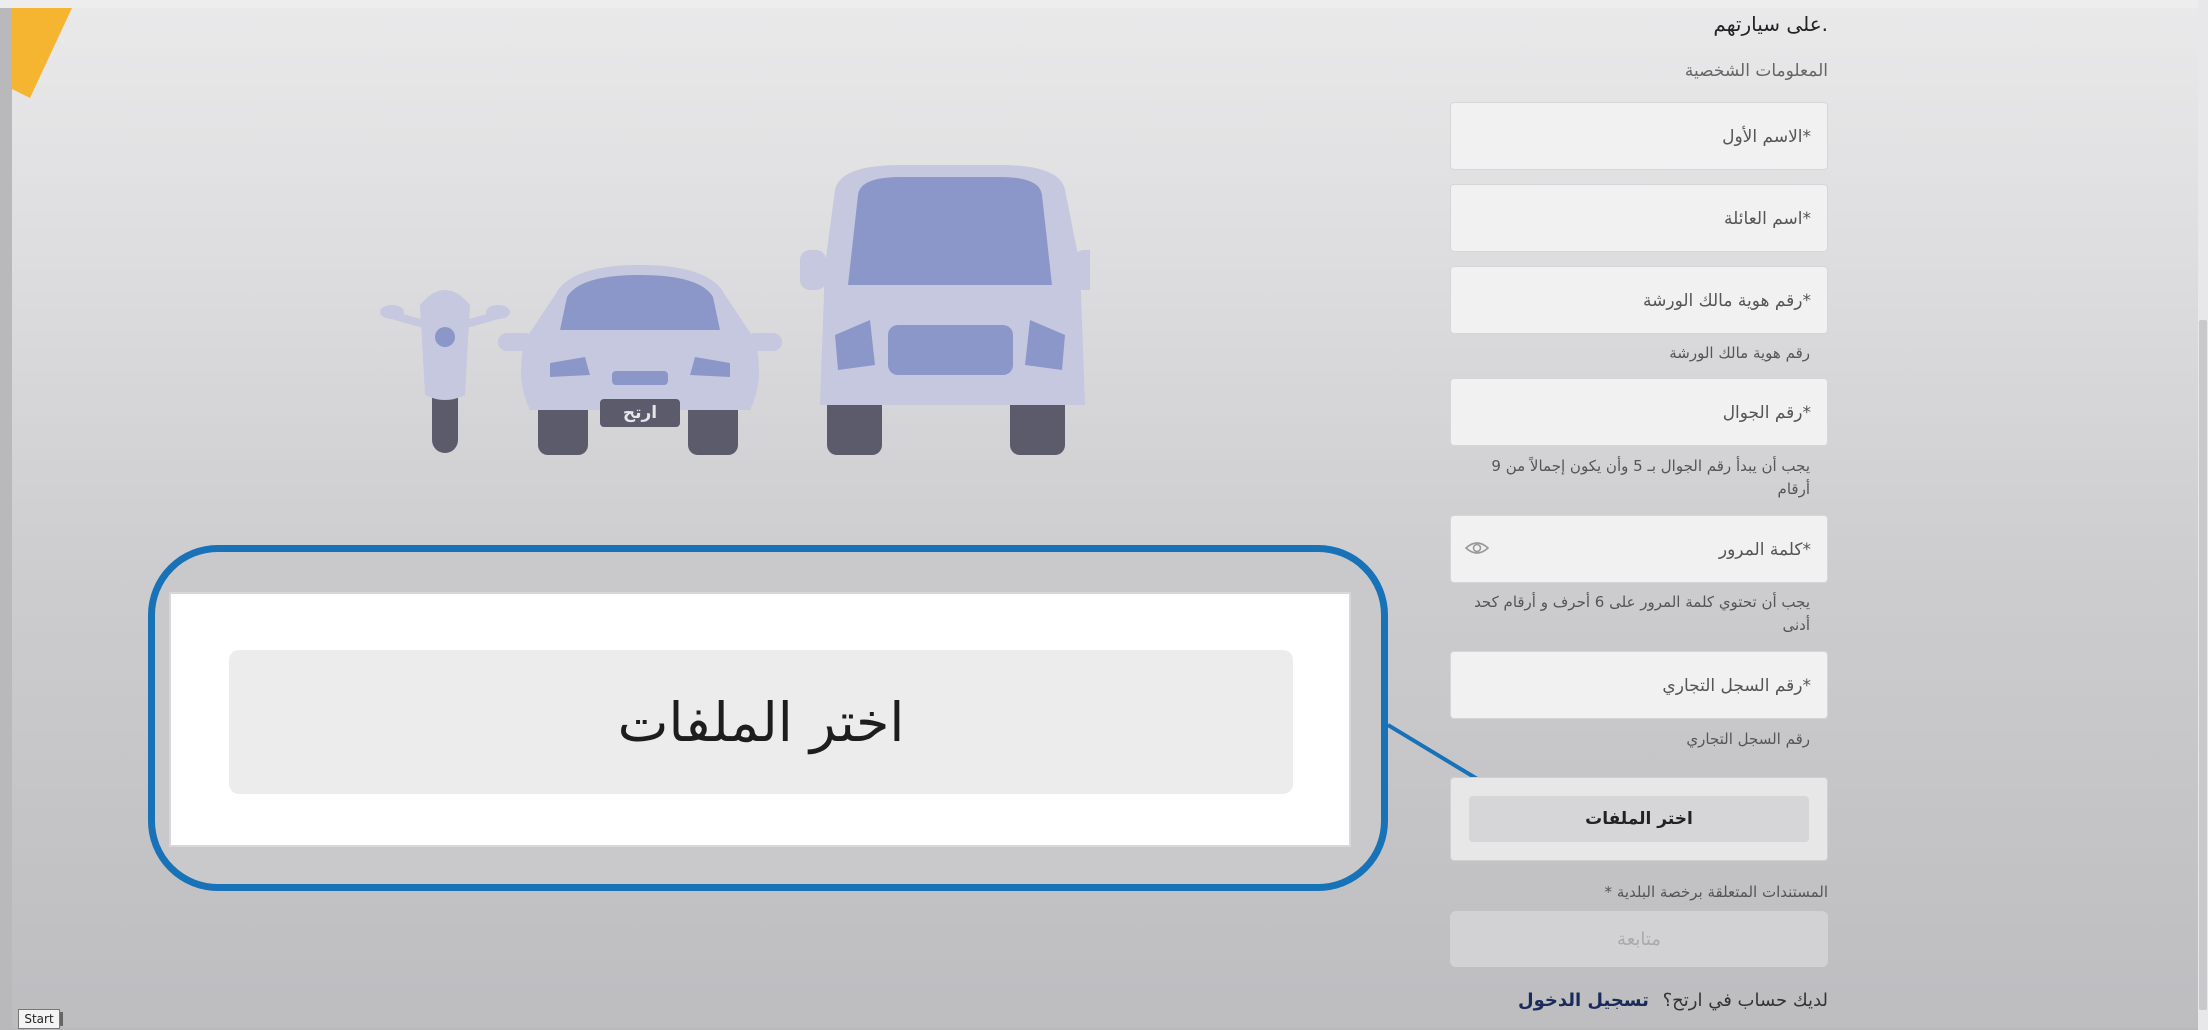 This screenshot has height=1030, width=2208. Describe the element at coordinates (640, 360) in the screenshot. I see `car-icon` at that location.